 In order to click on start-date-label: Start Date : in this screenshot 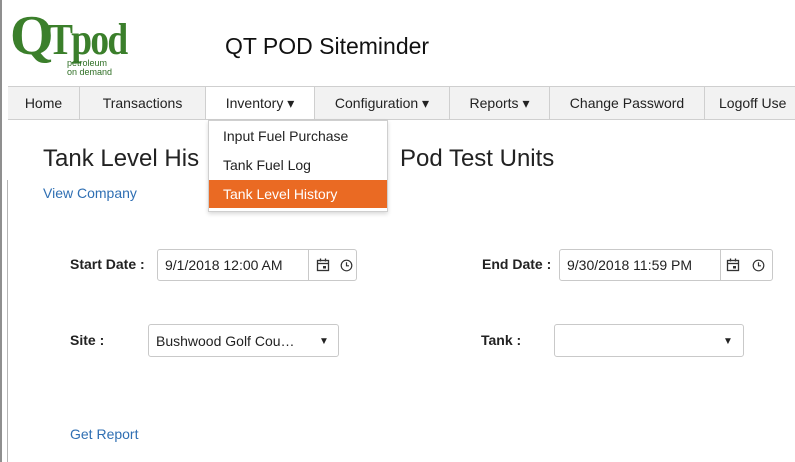, I will do `click(107, 264)`.